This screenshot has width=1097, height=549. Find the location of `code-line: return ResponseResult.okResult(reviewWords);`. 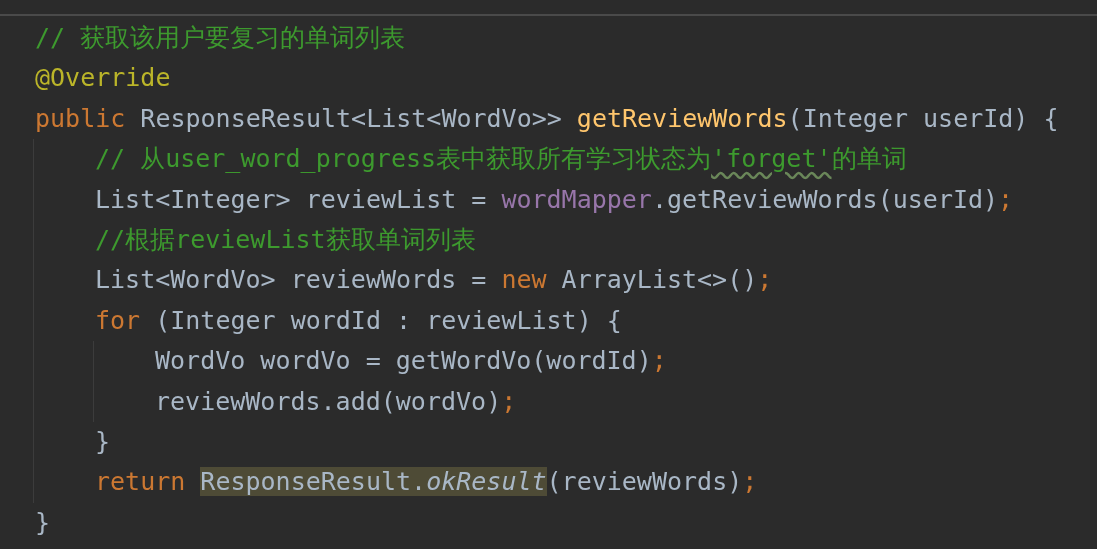

code-line: return ResponseResult.okResult(reviewWords); is located at coordinates (426, 482).